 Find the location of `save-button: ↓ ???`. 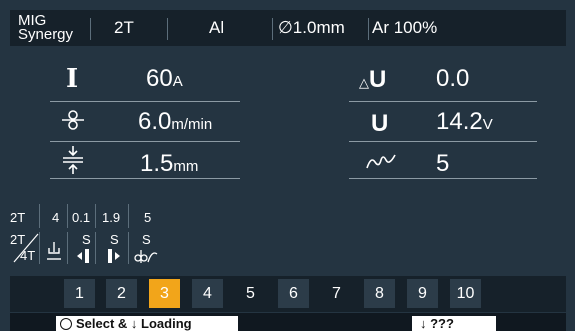

save-button: ↓ ??? is located at coordinates (454, 323).